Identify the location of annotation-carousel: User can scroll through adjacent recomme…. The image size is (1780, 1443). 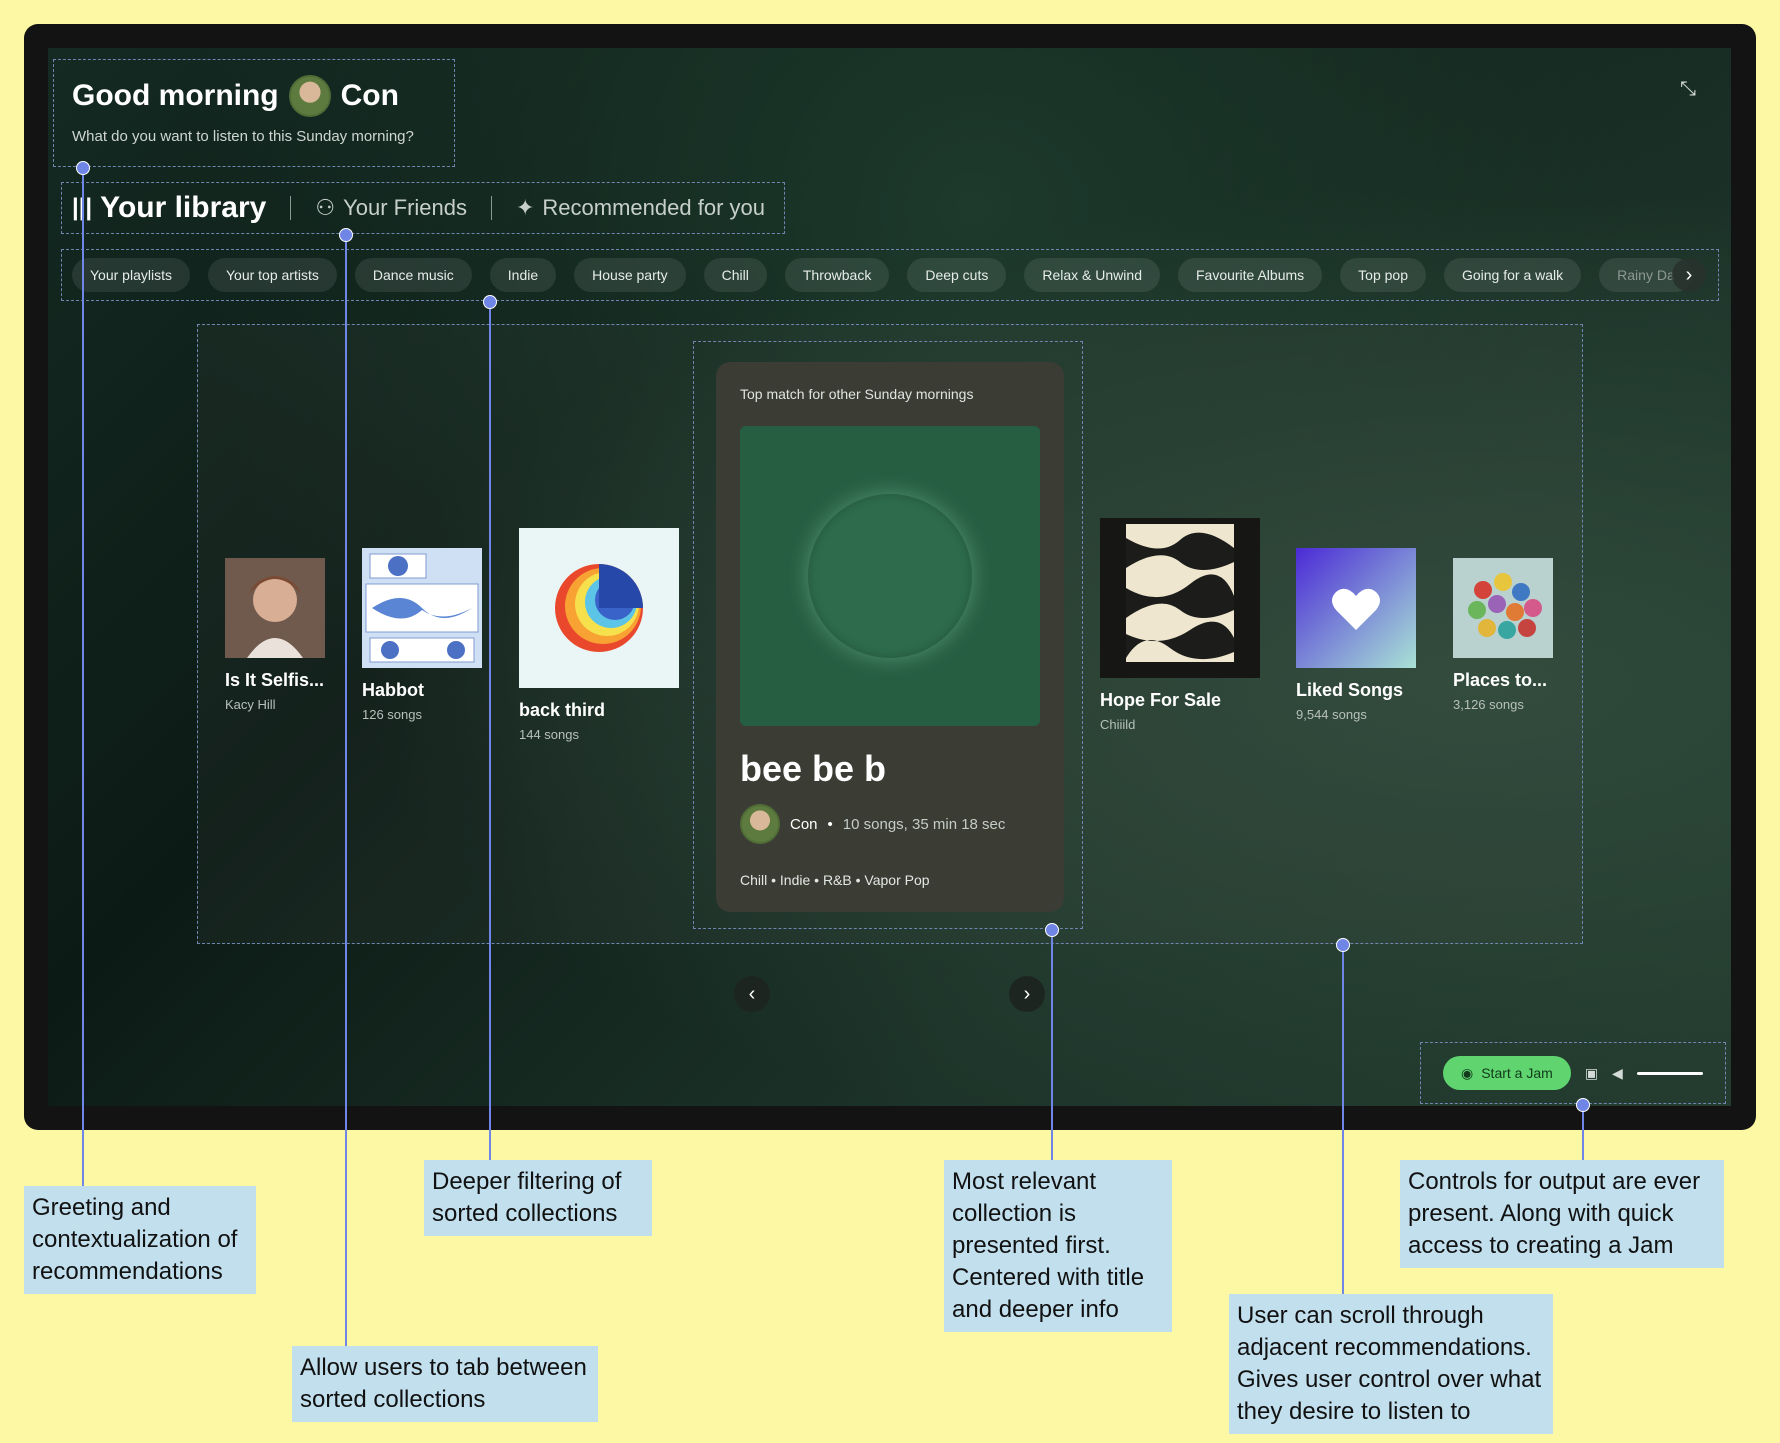
(1391, 1364).